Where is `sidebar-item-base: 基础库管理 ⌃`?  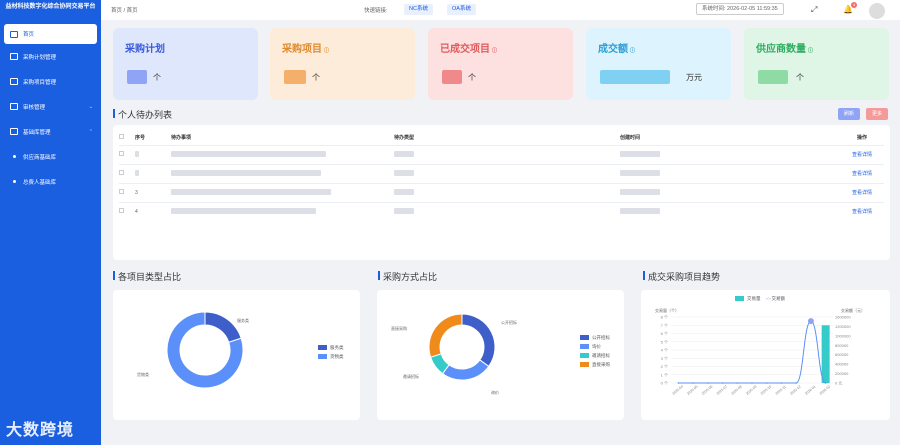 sidebar-item-base: 基础库管理 ⌃ is located at coordinates (50, 131).